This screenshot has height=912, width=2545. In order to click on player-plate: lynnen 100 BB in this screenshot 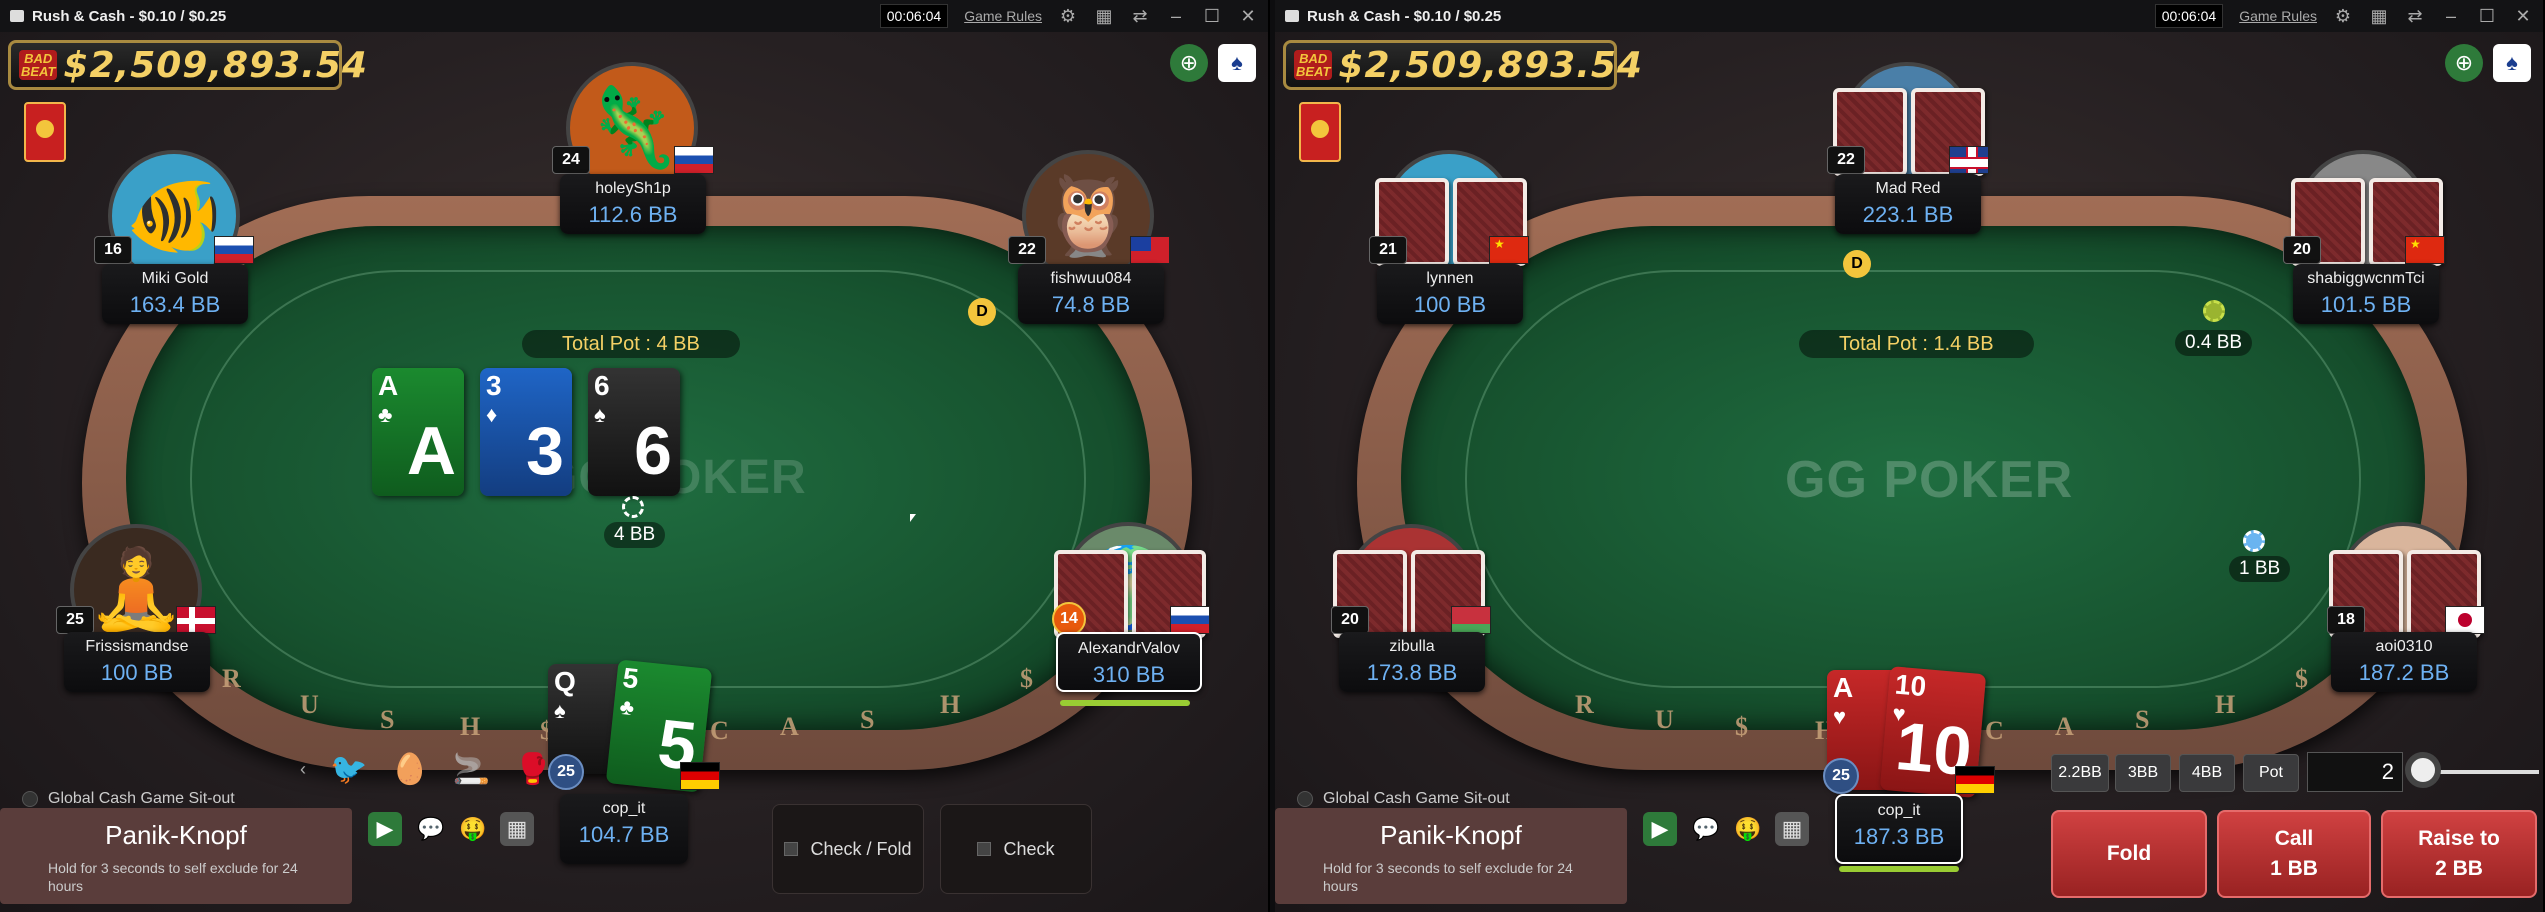, I will do `click(1450, 294)`.